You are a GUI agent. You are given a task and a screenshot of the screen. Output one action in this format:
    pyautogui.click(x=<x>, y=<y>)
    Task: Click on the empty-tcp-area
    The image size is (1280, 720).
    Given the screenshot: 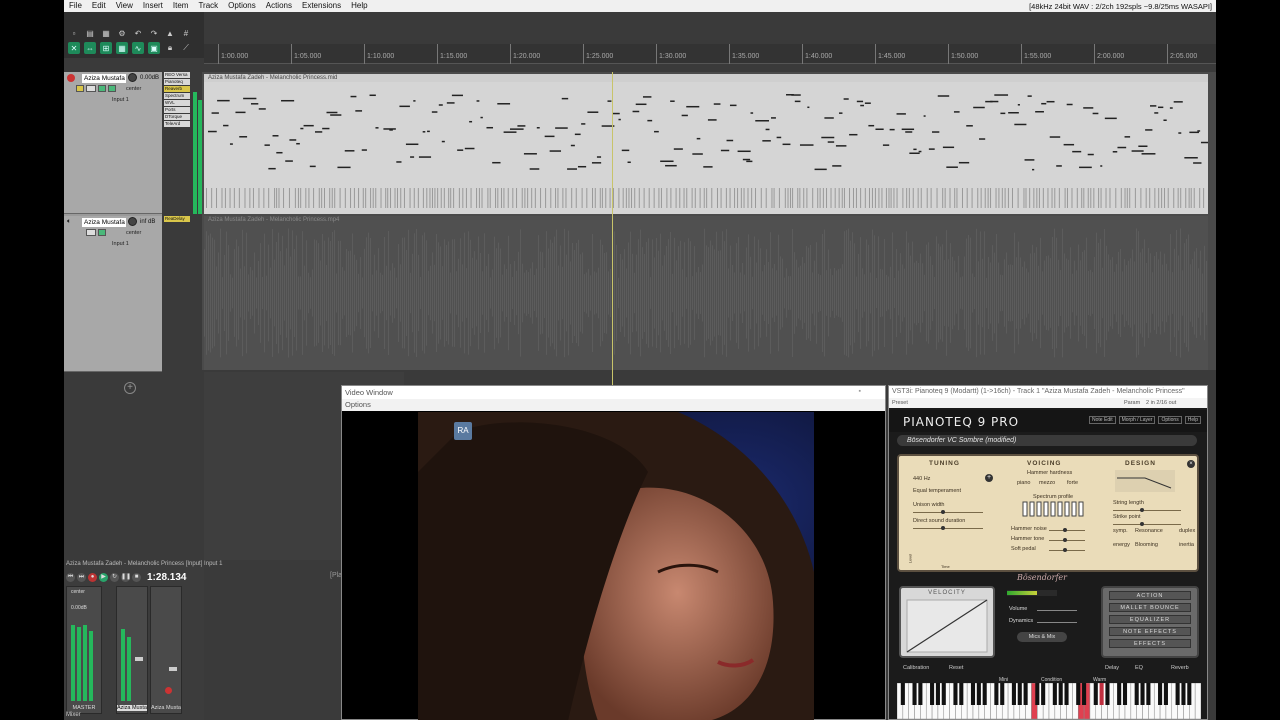 What is the action you would take?
    pyautogui.click(x=134, y=466)
    